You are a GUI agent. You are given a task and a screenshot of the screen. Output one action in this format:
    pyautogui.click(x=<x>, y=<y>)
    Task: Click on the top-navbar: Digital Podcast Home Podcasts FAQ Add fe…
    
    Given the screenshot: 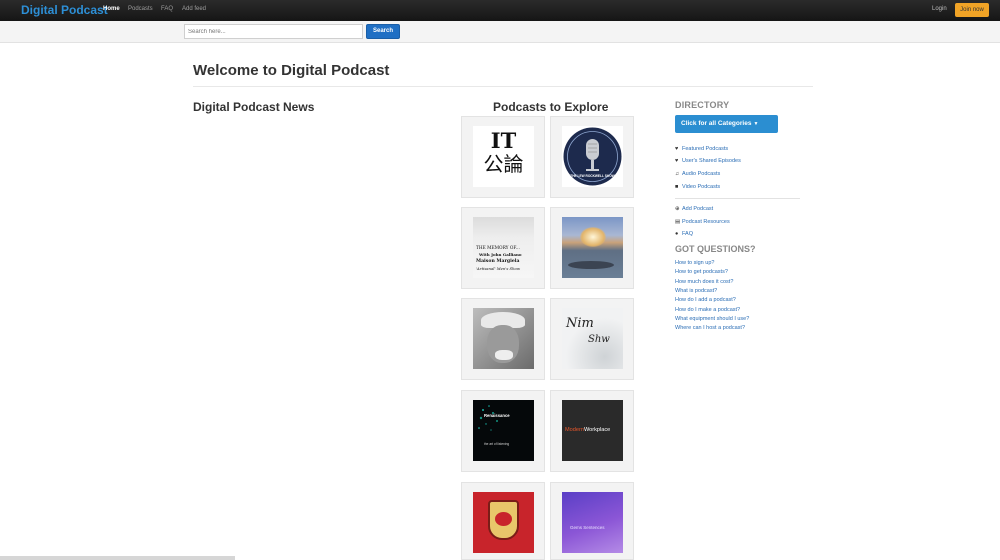 What is the action you would take?
    pyautogui.click(x=500, y=10)
    